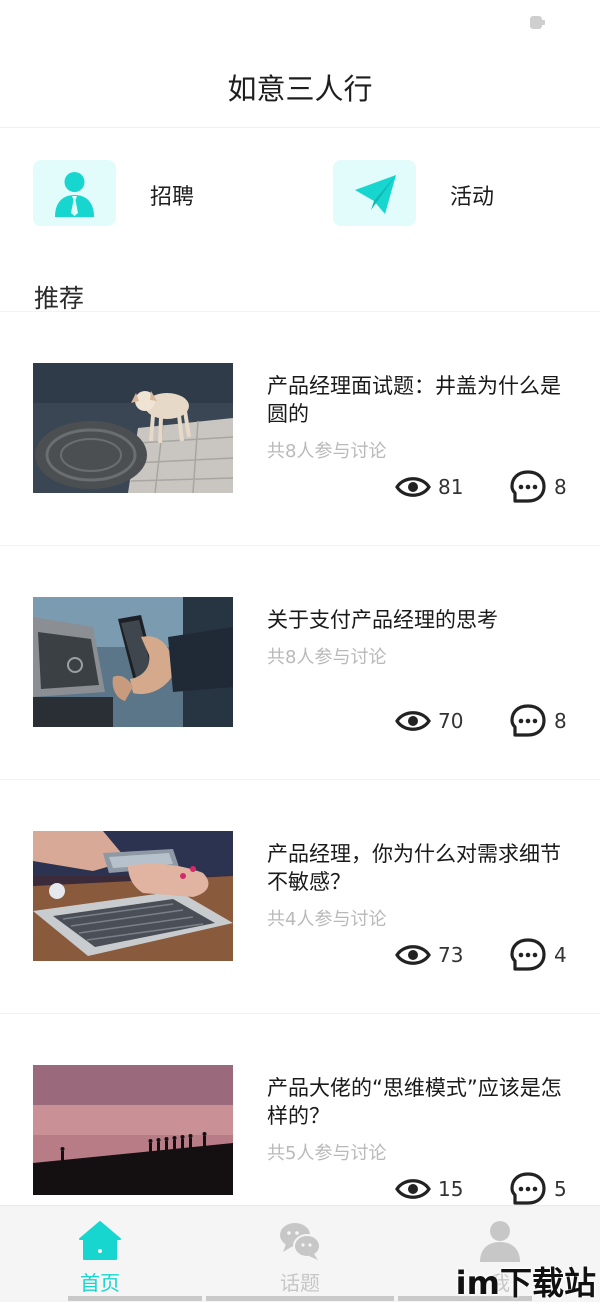  Describe the element at coordinates (327, 1153) in the screenshot. I see `participant-count: 共5人参与讨论` at that location.